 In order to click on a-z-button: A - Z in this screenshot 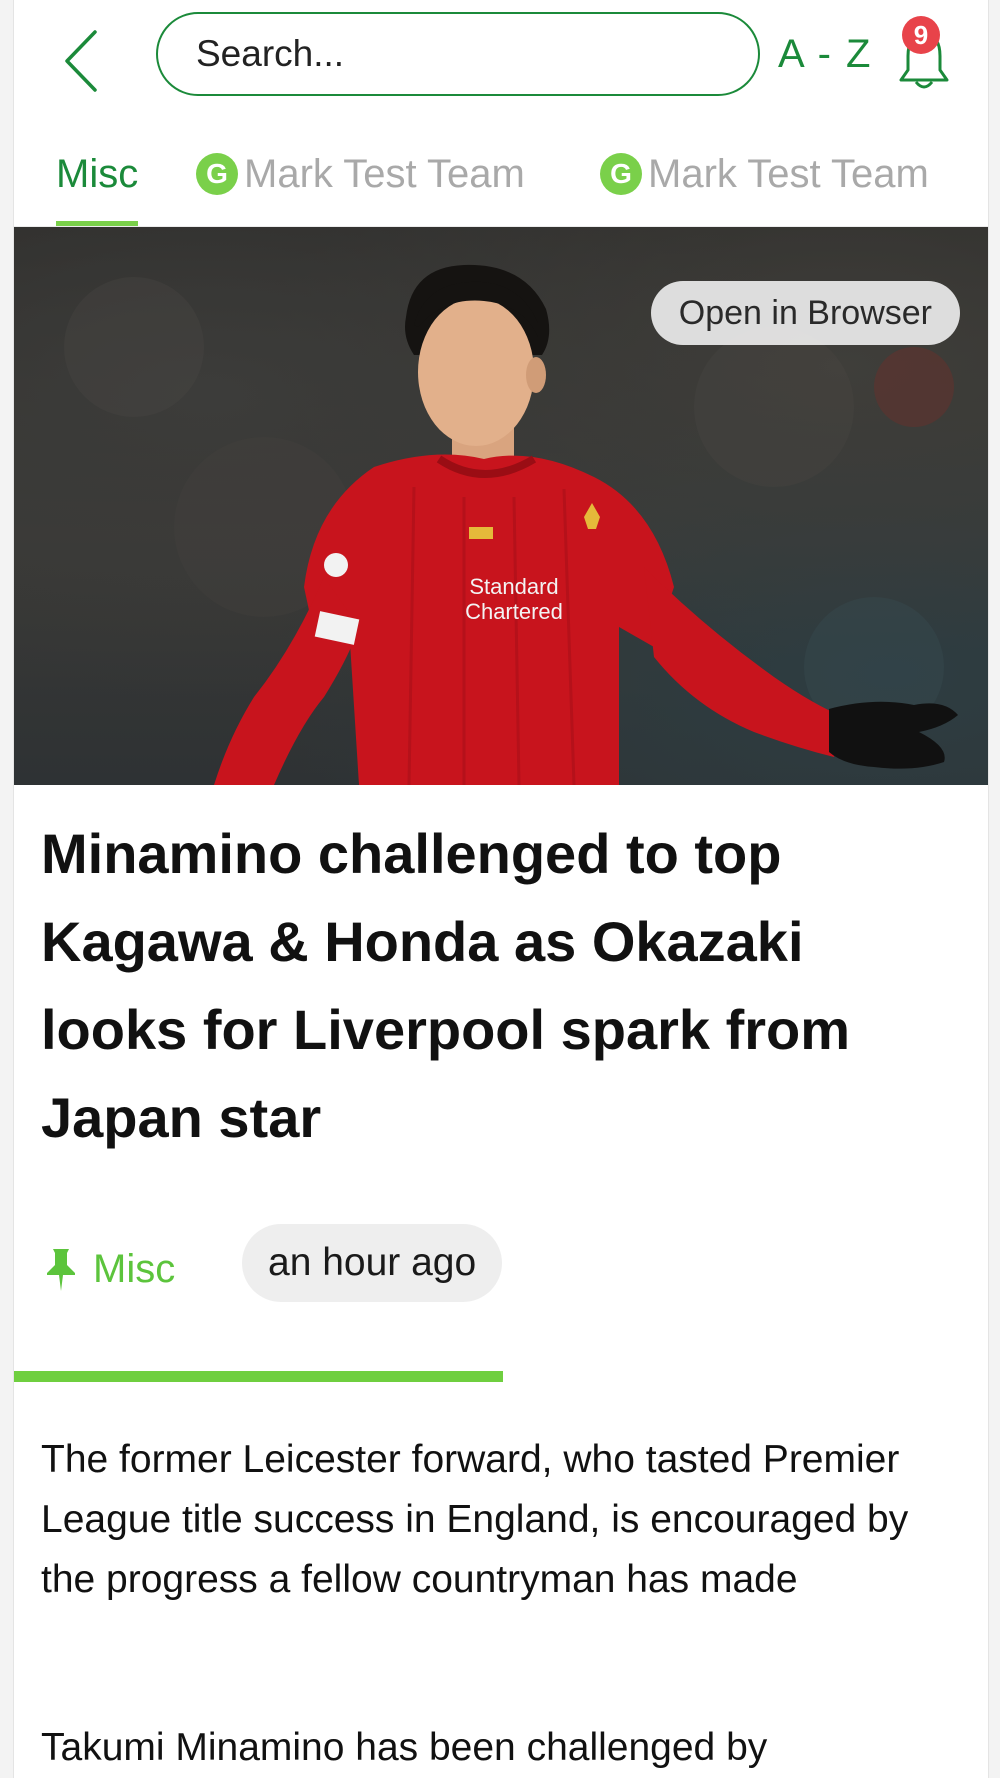, I will do `click(825, 54)`.